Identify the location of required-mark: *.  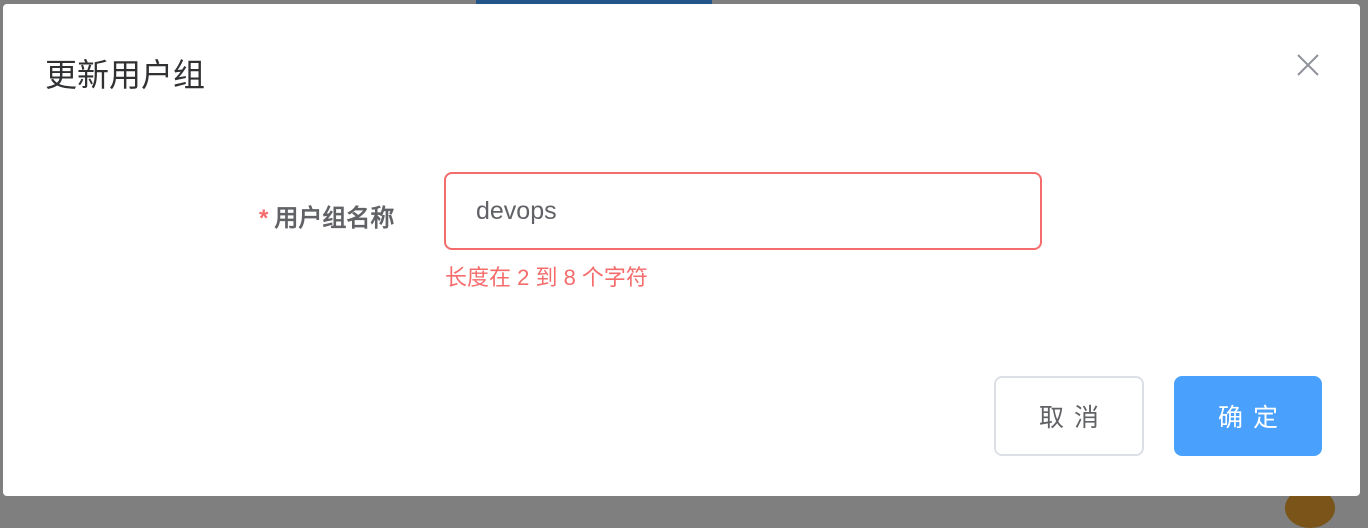
(264, 218).